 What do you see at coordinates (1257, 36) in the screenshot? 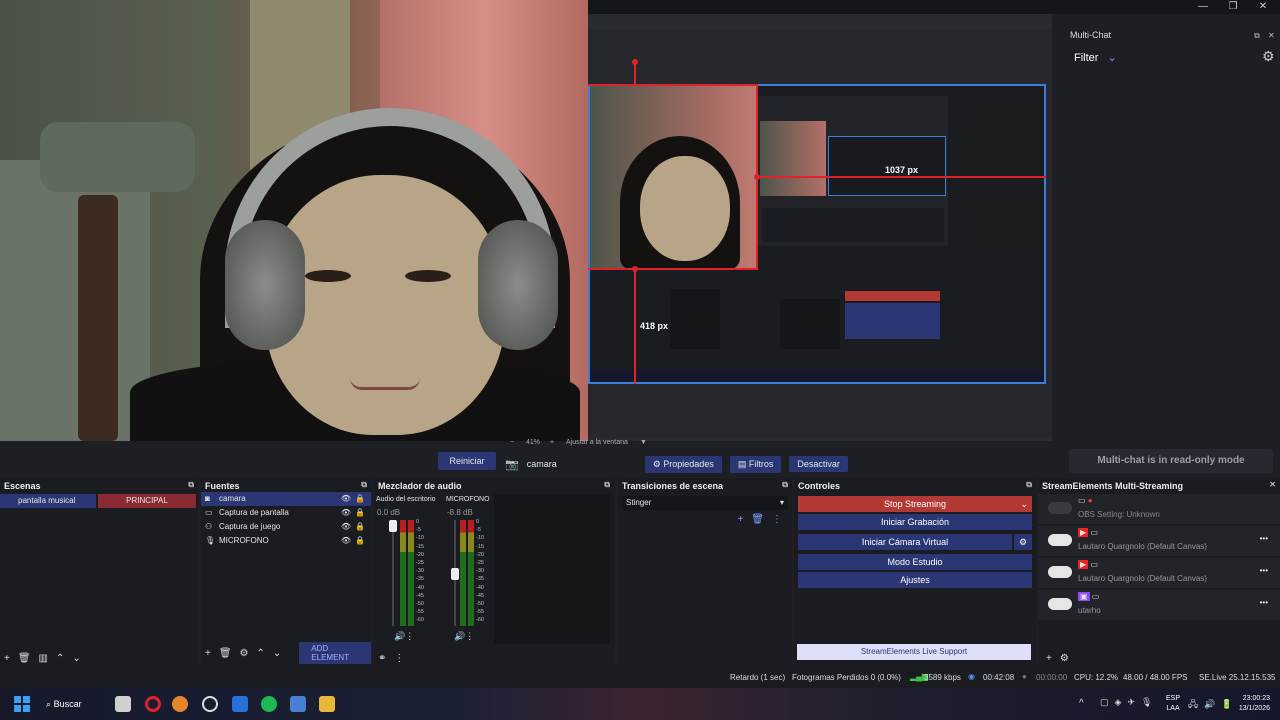
I see `float-icon: ⧉` at bounding box center [1257, 36].